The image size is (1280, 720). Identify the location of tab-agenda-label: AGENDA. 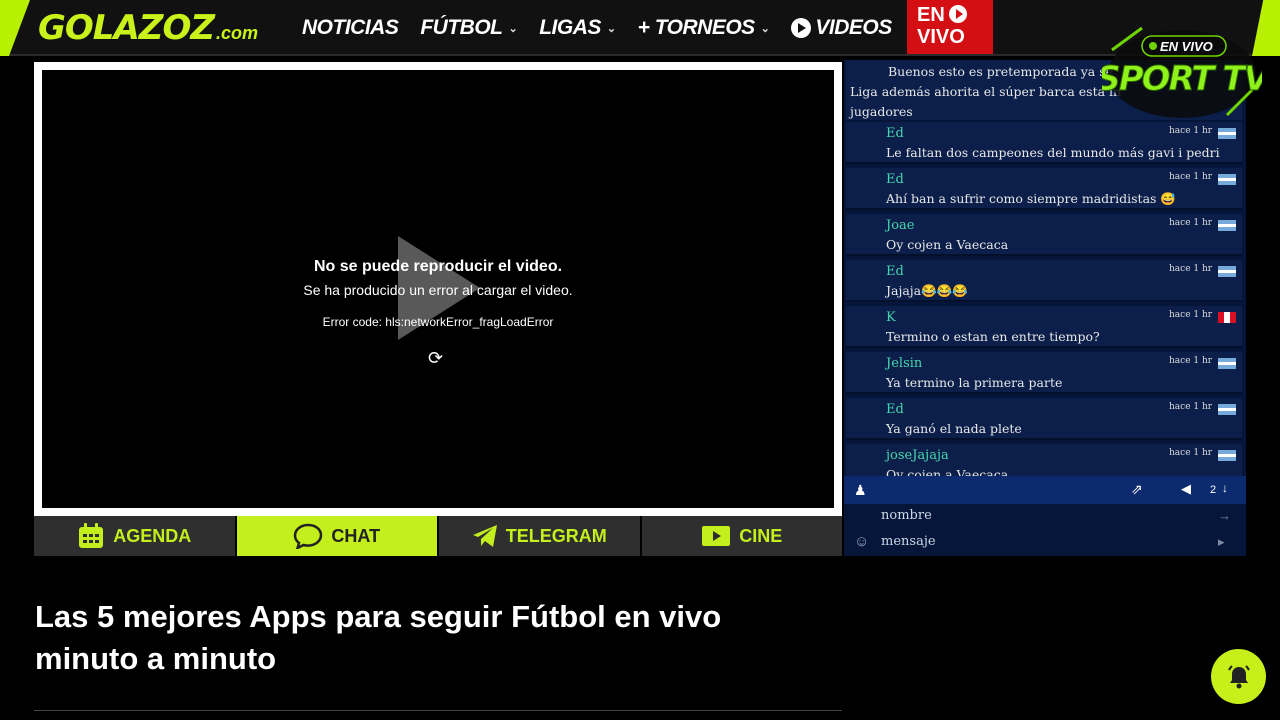
(152, 535).